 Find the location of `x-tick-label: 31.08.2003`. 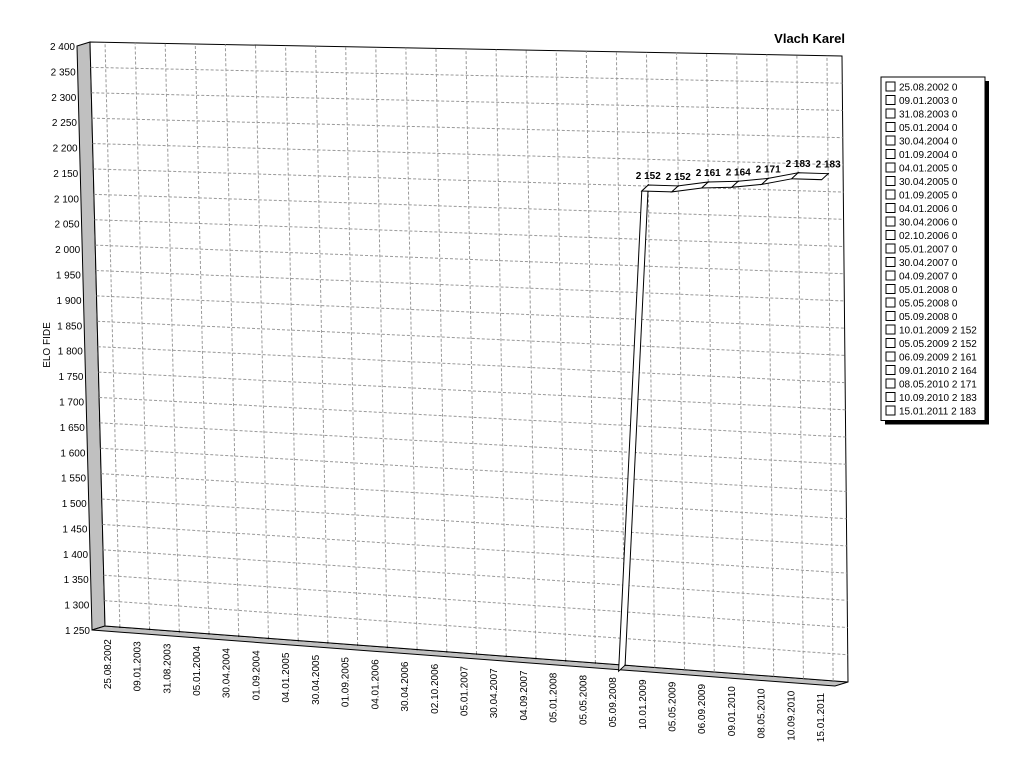

x-tick-label: 31.08.2003 is located at coordinates (167, 668).